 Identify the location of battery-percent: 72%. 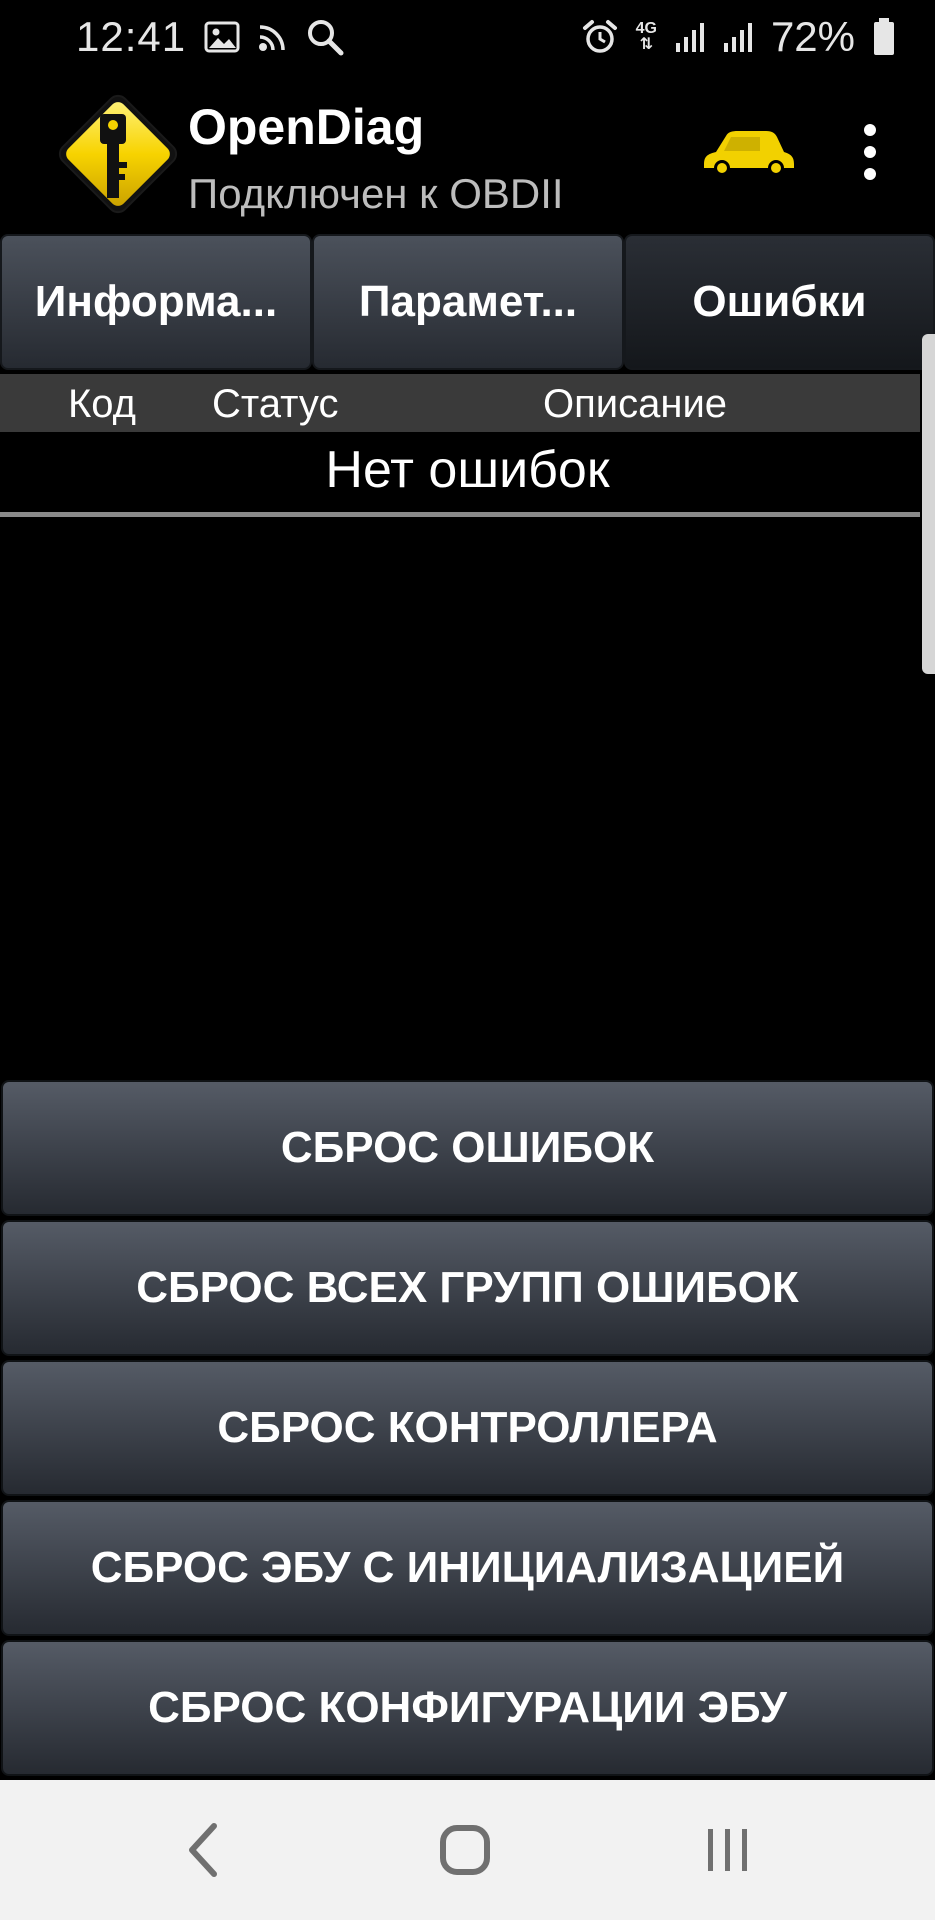
(812, 36).